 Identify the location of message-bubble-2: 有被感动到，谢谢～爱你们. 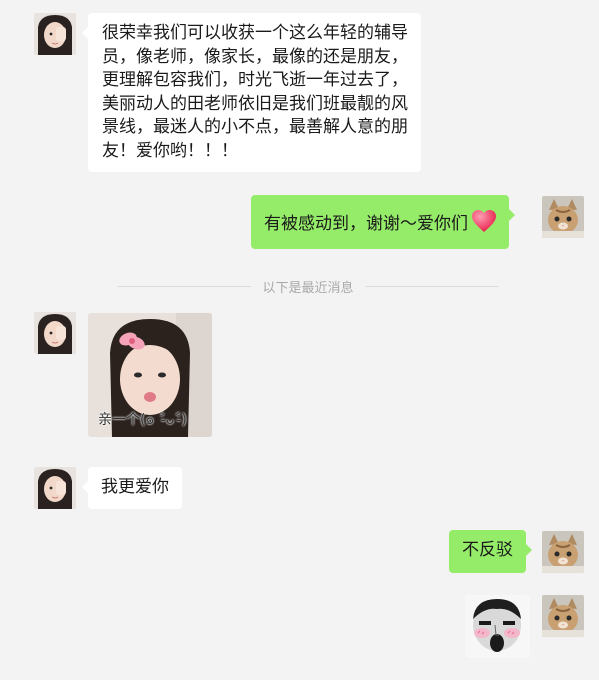
(383, 222).